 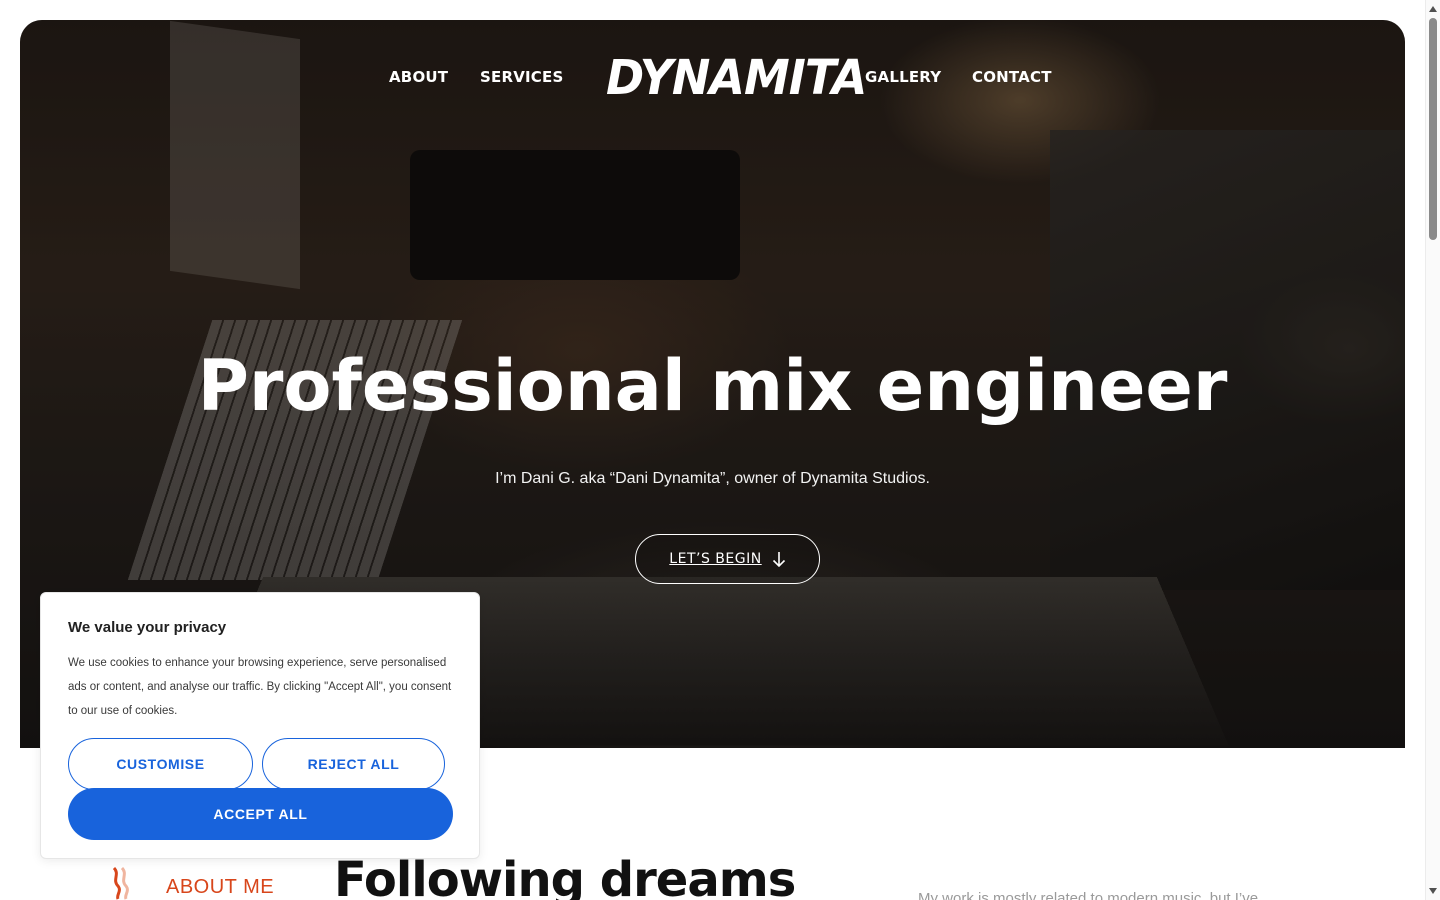 What do you see at coordinates (736, 77) in the screenshot?
I see `site-logo: DYNAMITA` at bounding box center [736, 77].